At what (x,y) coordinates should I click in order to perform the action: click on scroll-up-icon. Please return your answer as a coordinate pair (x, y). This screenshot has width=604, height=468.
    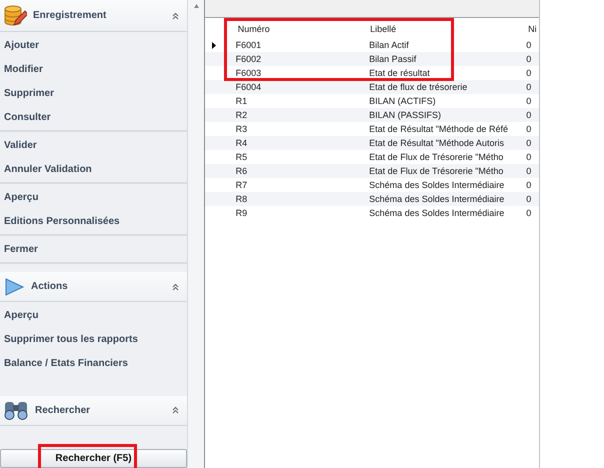
    Looking at the image, I should click on (196, 6).